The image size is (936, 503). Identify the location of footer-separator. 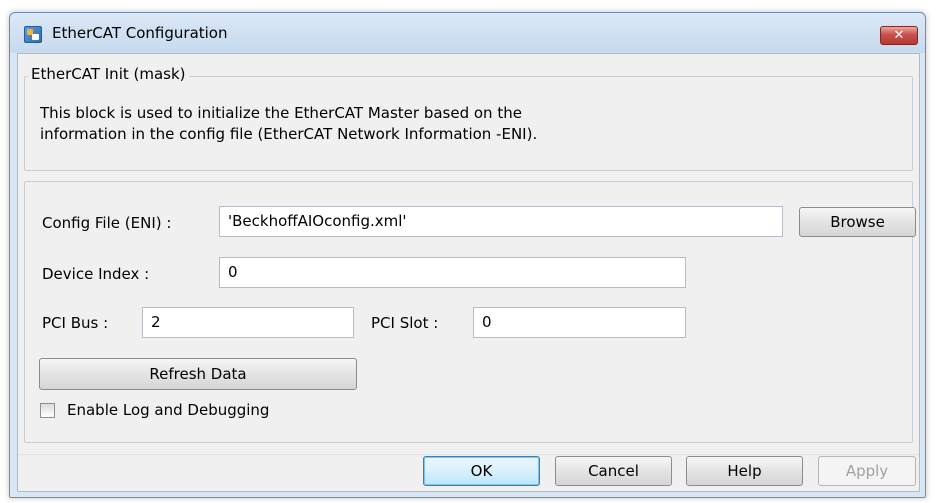
(468, 454).